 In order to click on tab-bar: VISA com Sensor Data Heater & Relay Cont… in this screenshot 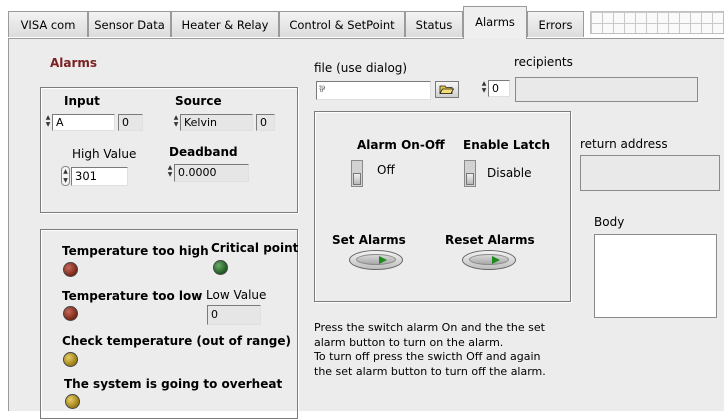, I will do `click(362, 19)`.